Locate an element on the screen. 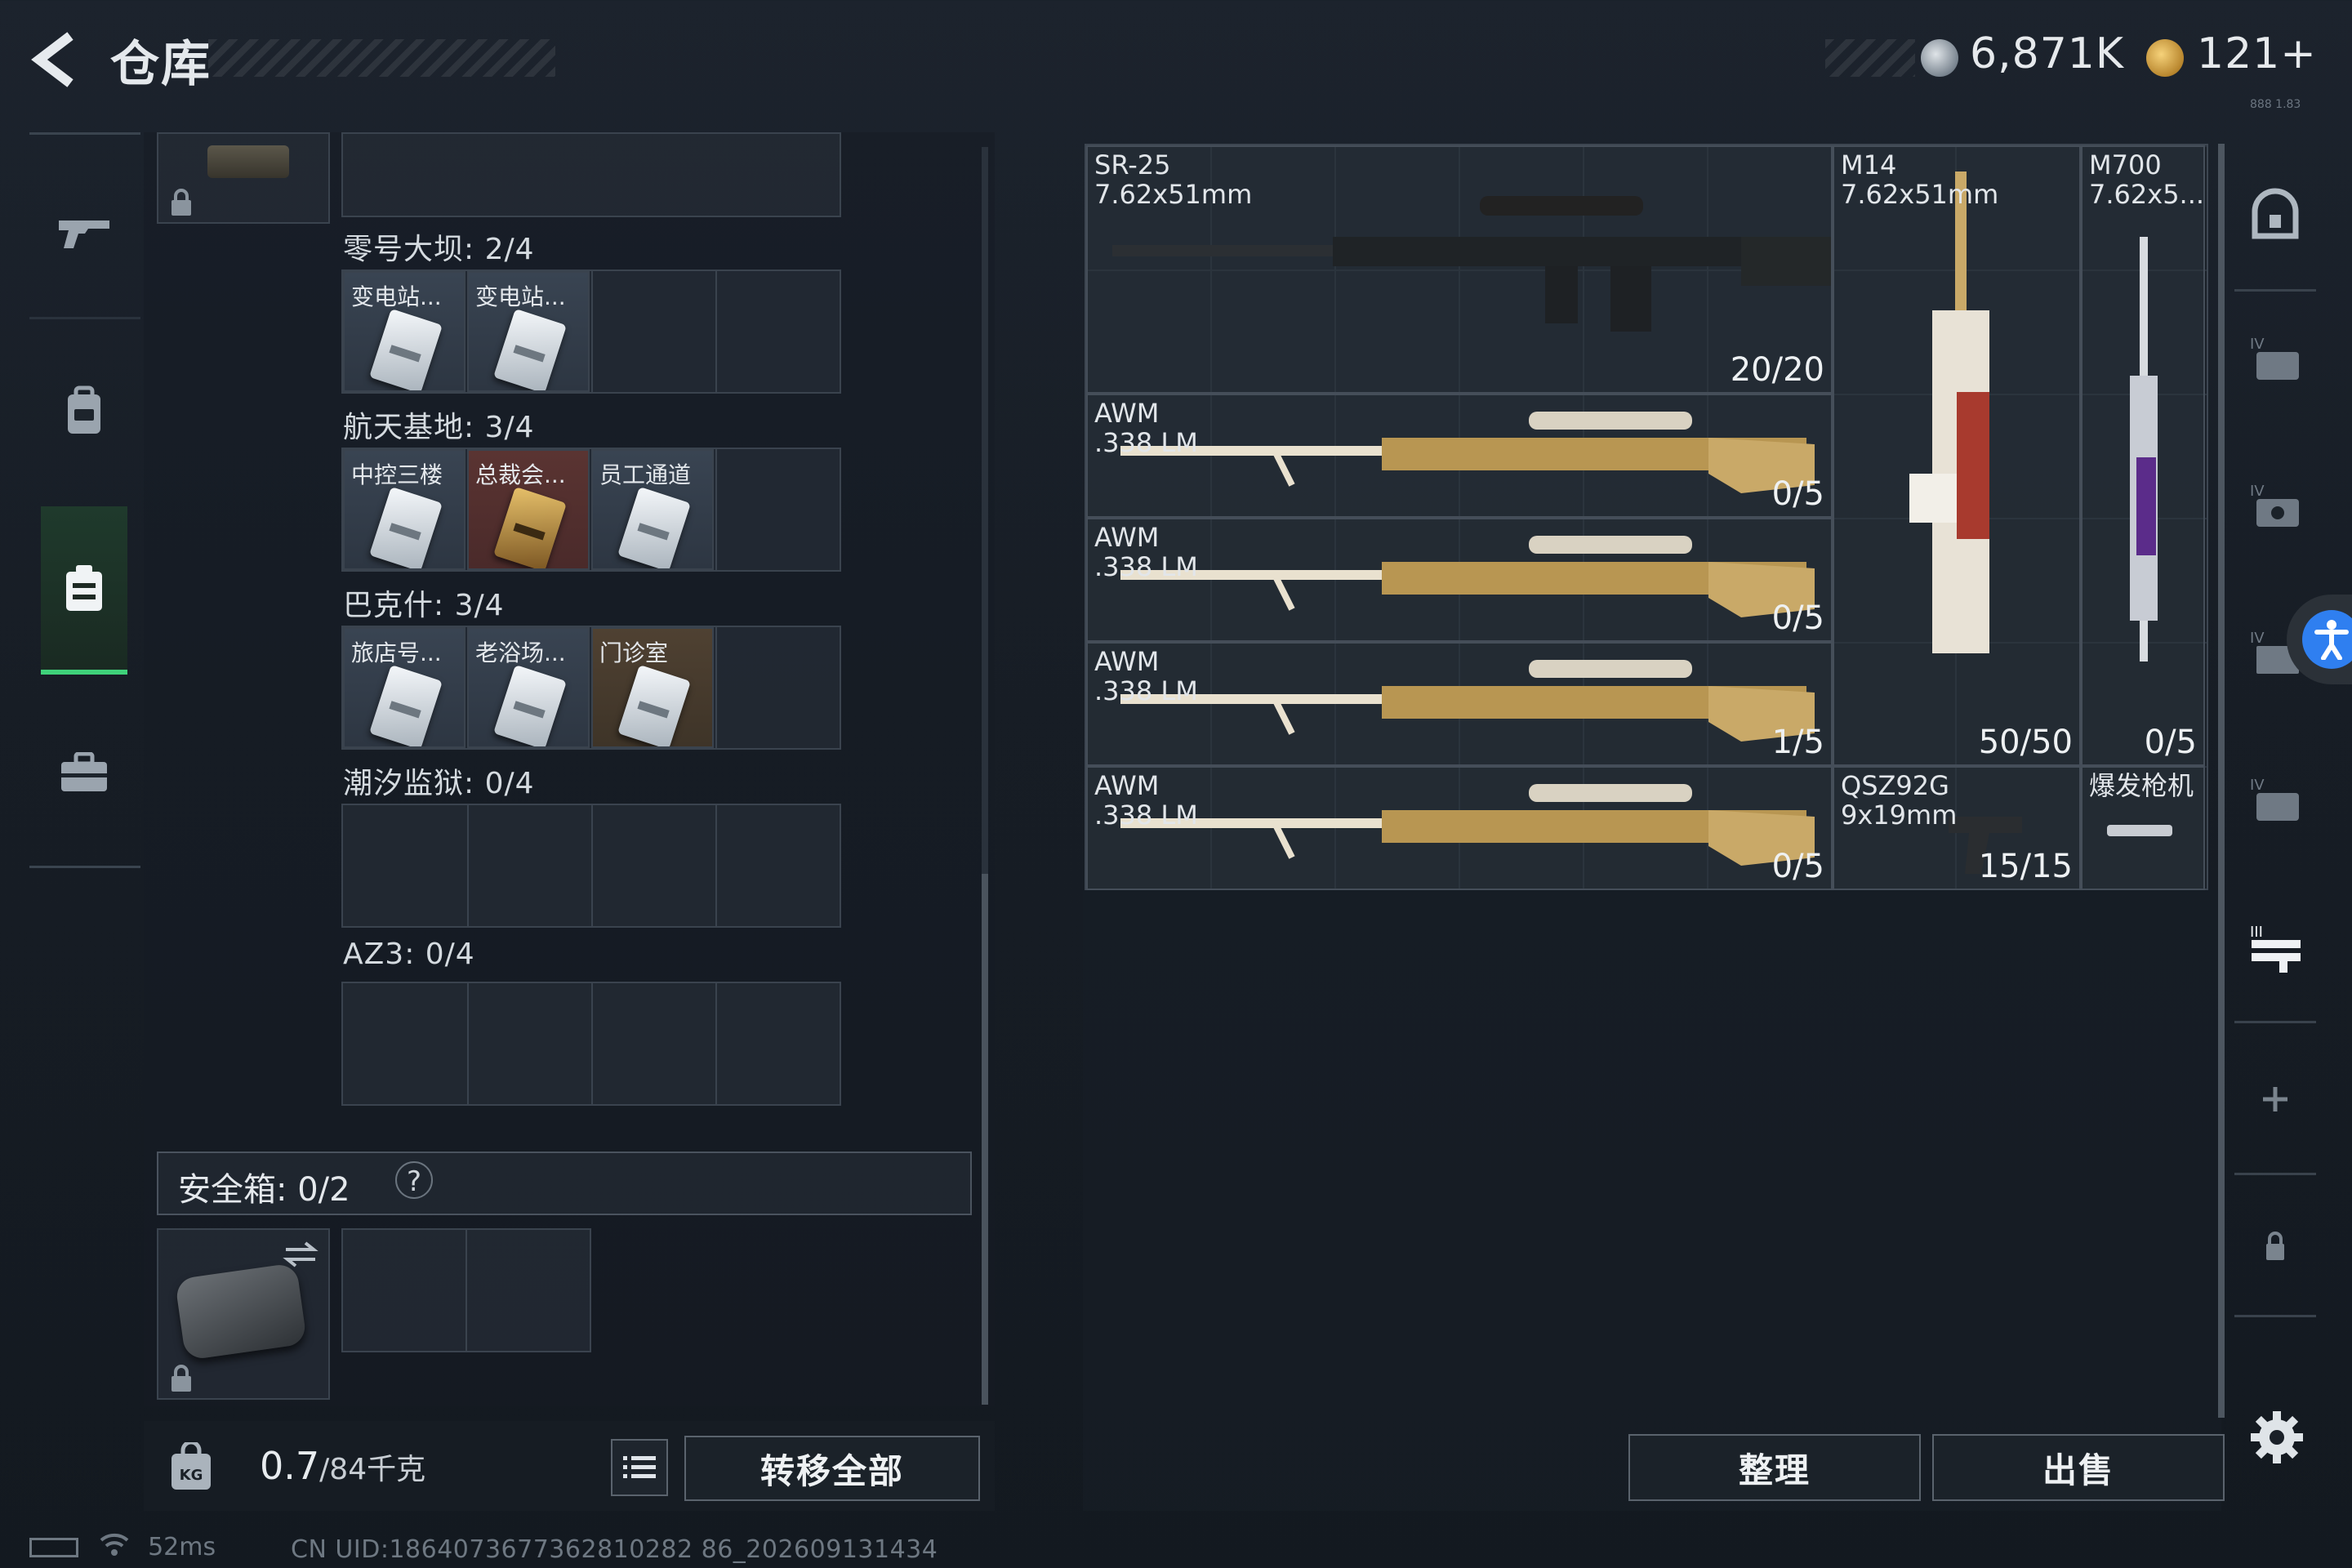 Image resolution: width=2352 pixels, height=1568 pixels. weight-icon: KG is located at coordinates (191, 1466).